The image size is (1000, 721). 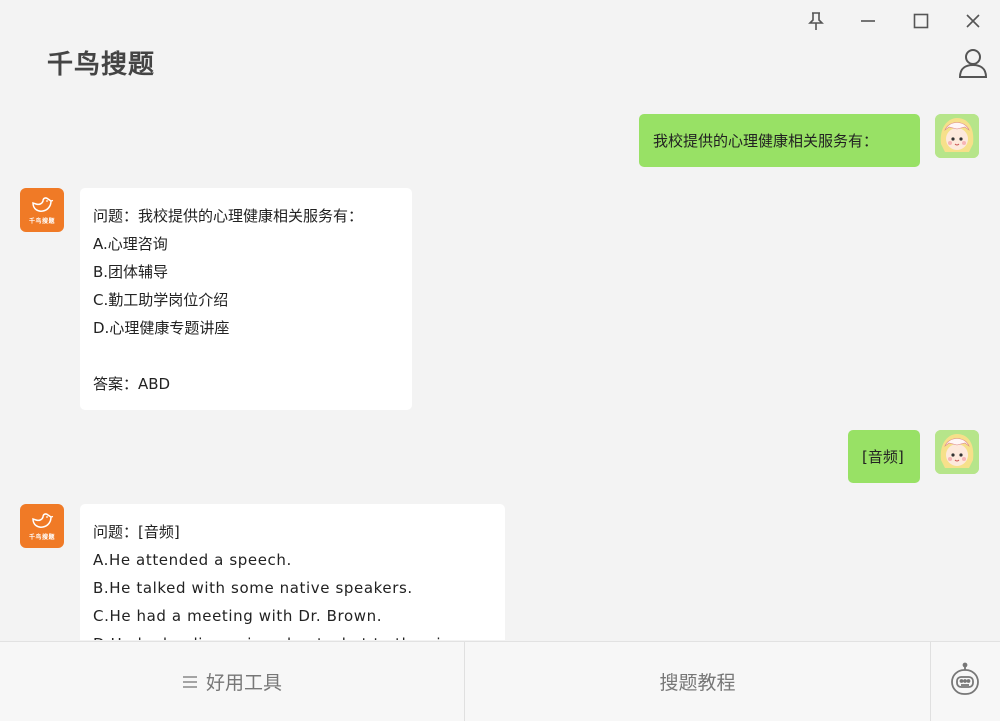 I want to click on option-c: C.勤工助学岗位介绍, so click(x=161, y=300).